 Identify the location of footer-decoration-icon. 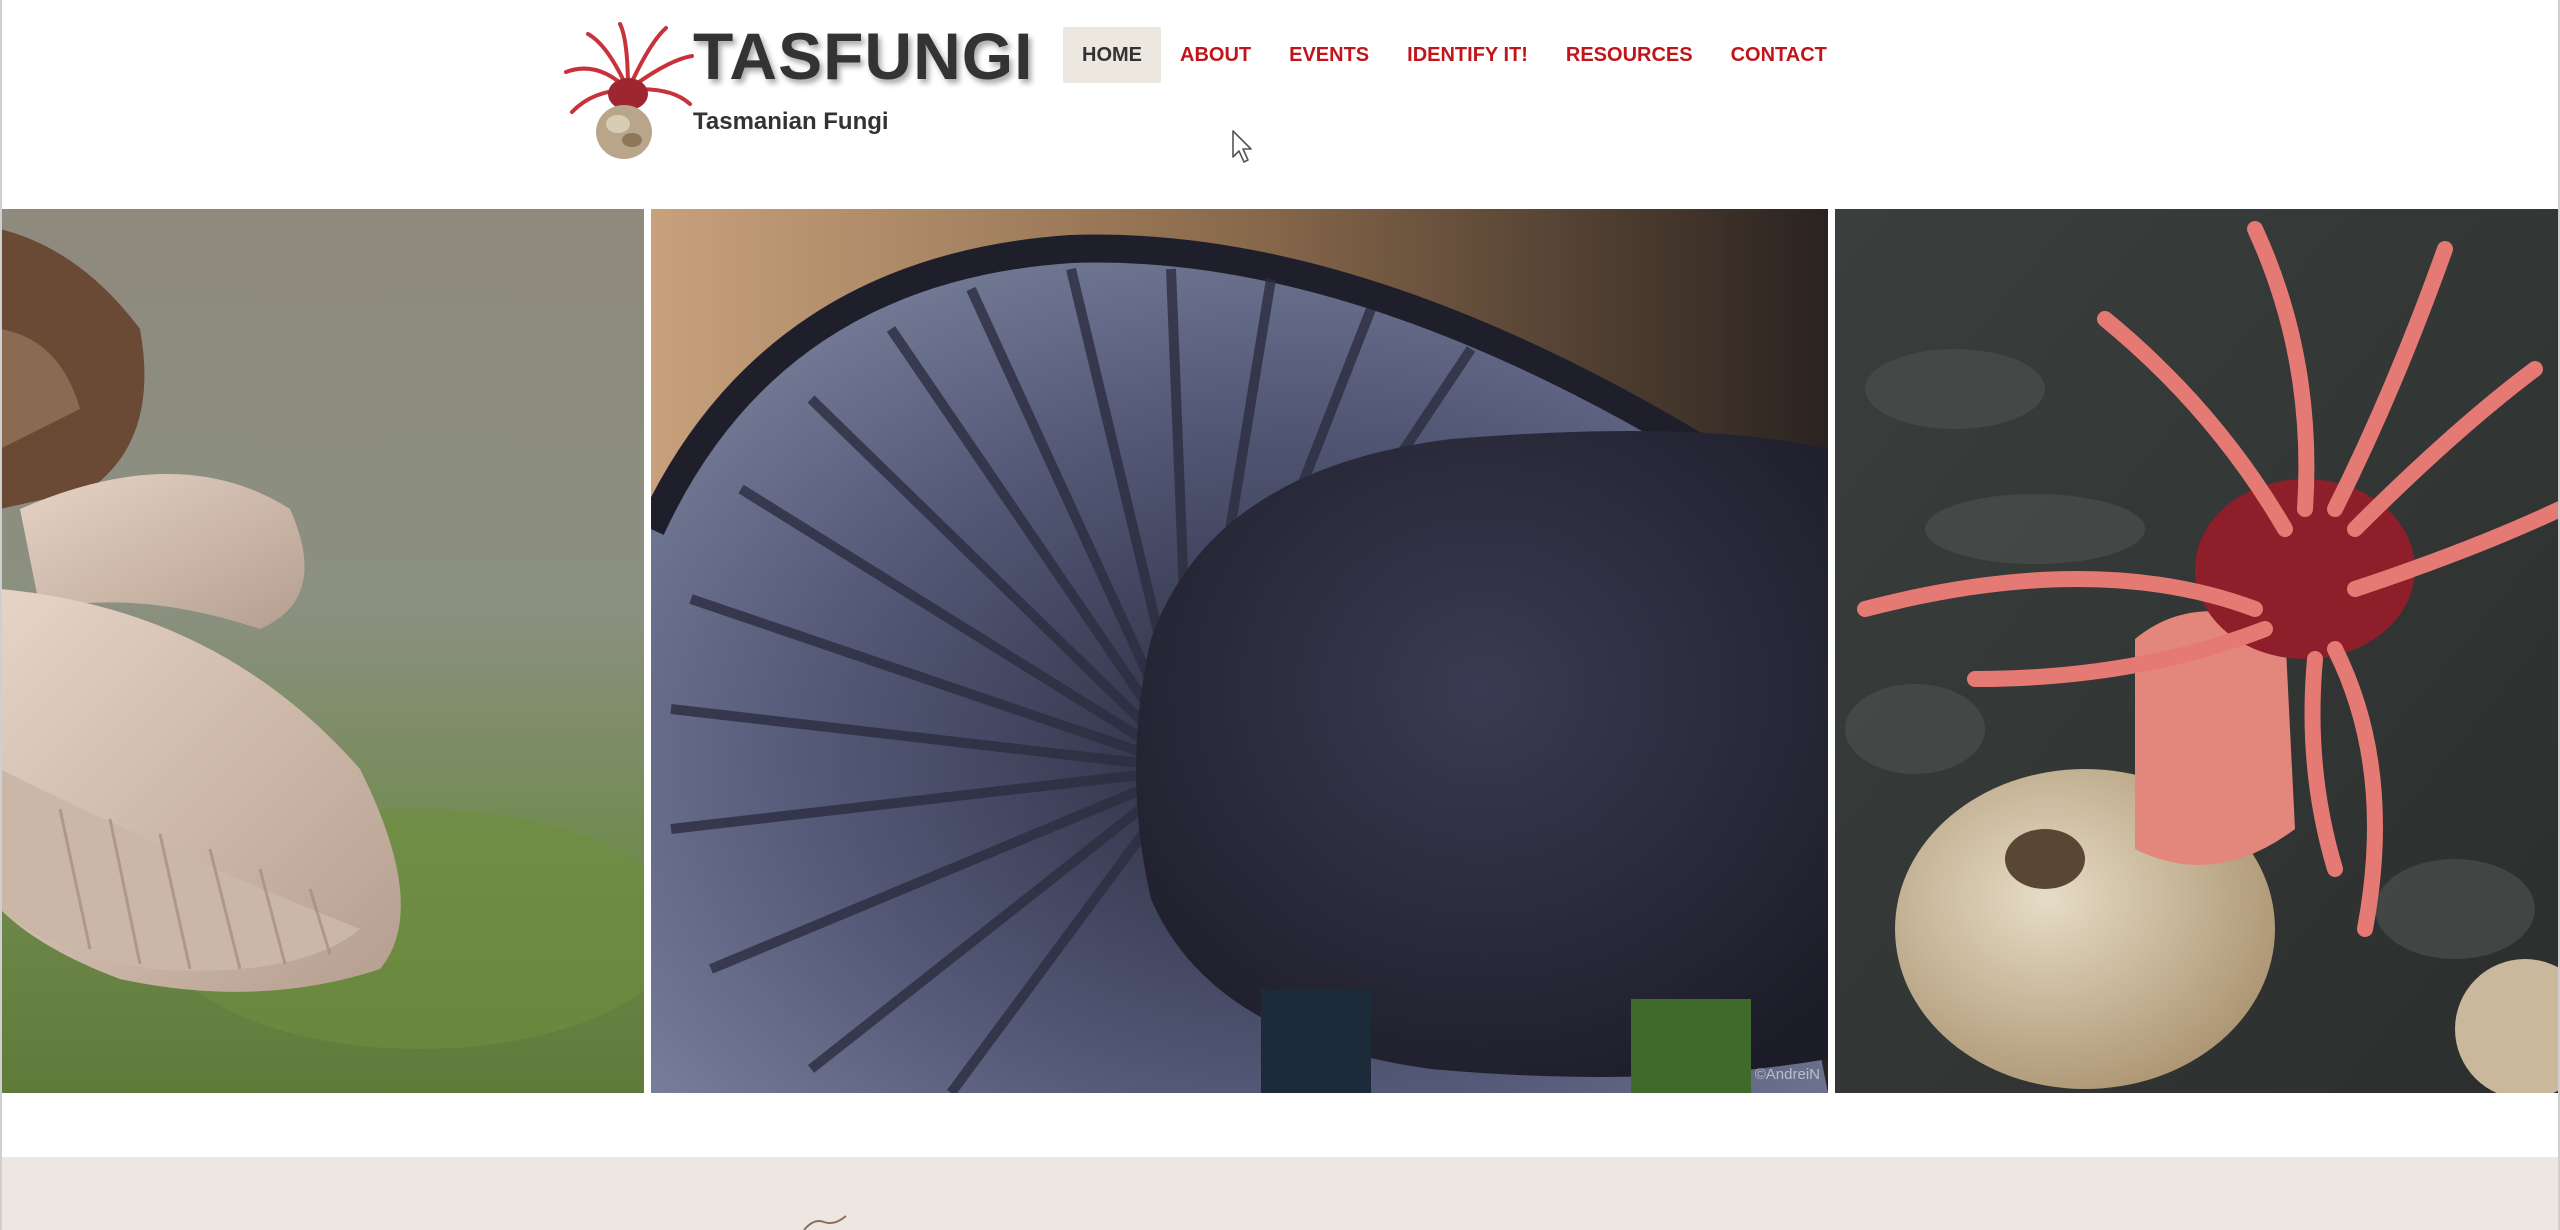
(825, 1222).